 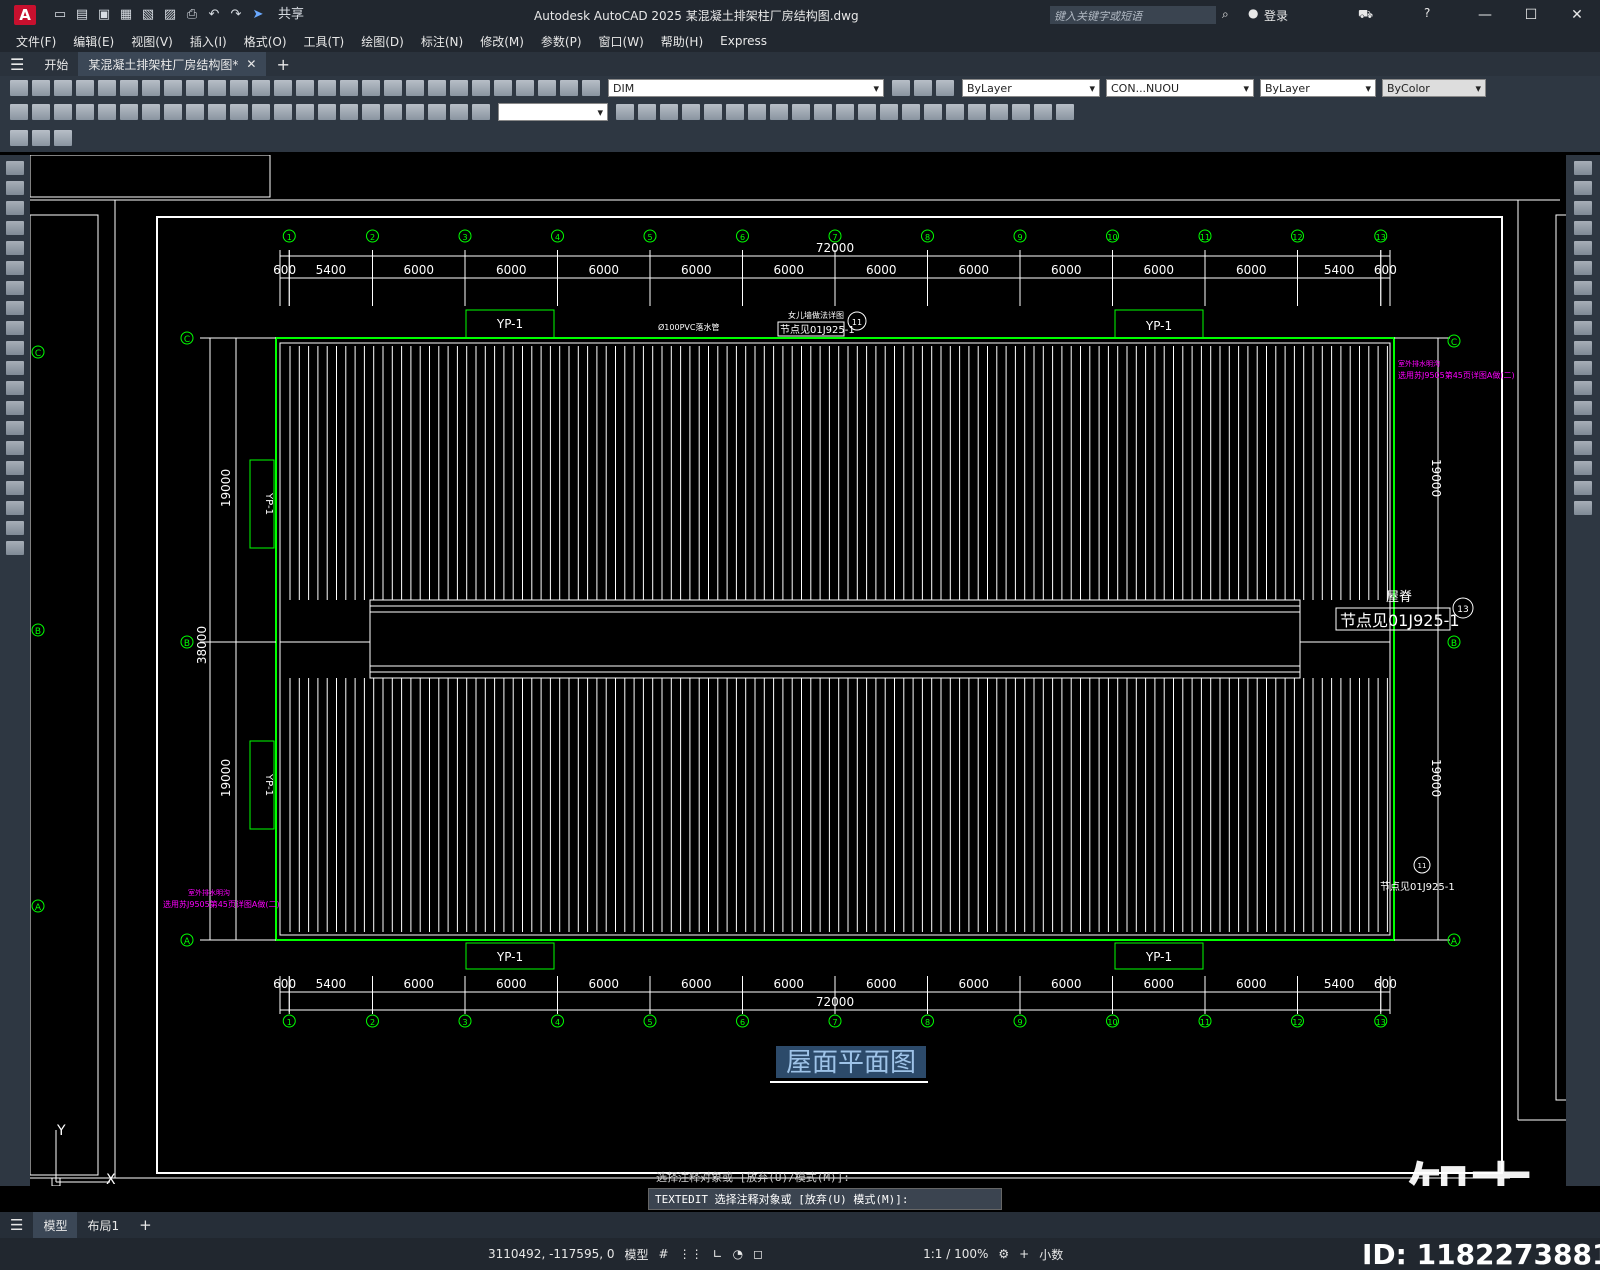 I want to click on command-line-input: TEXTEDIT 选择注释对象或 [放弃(U) 模式(M)]:, so click(x=825, y=1199).